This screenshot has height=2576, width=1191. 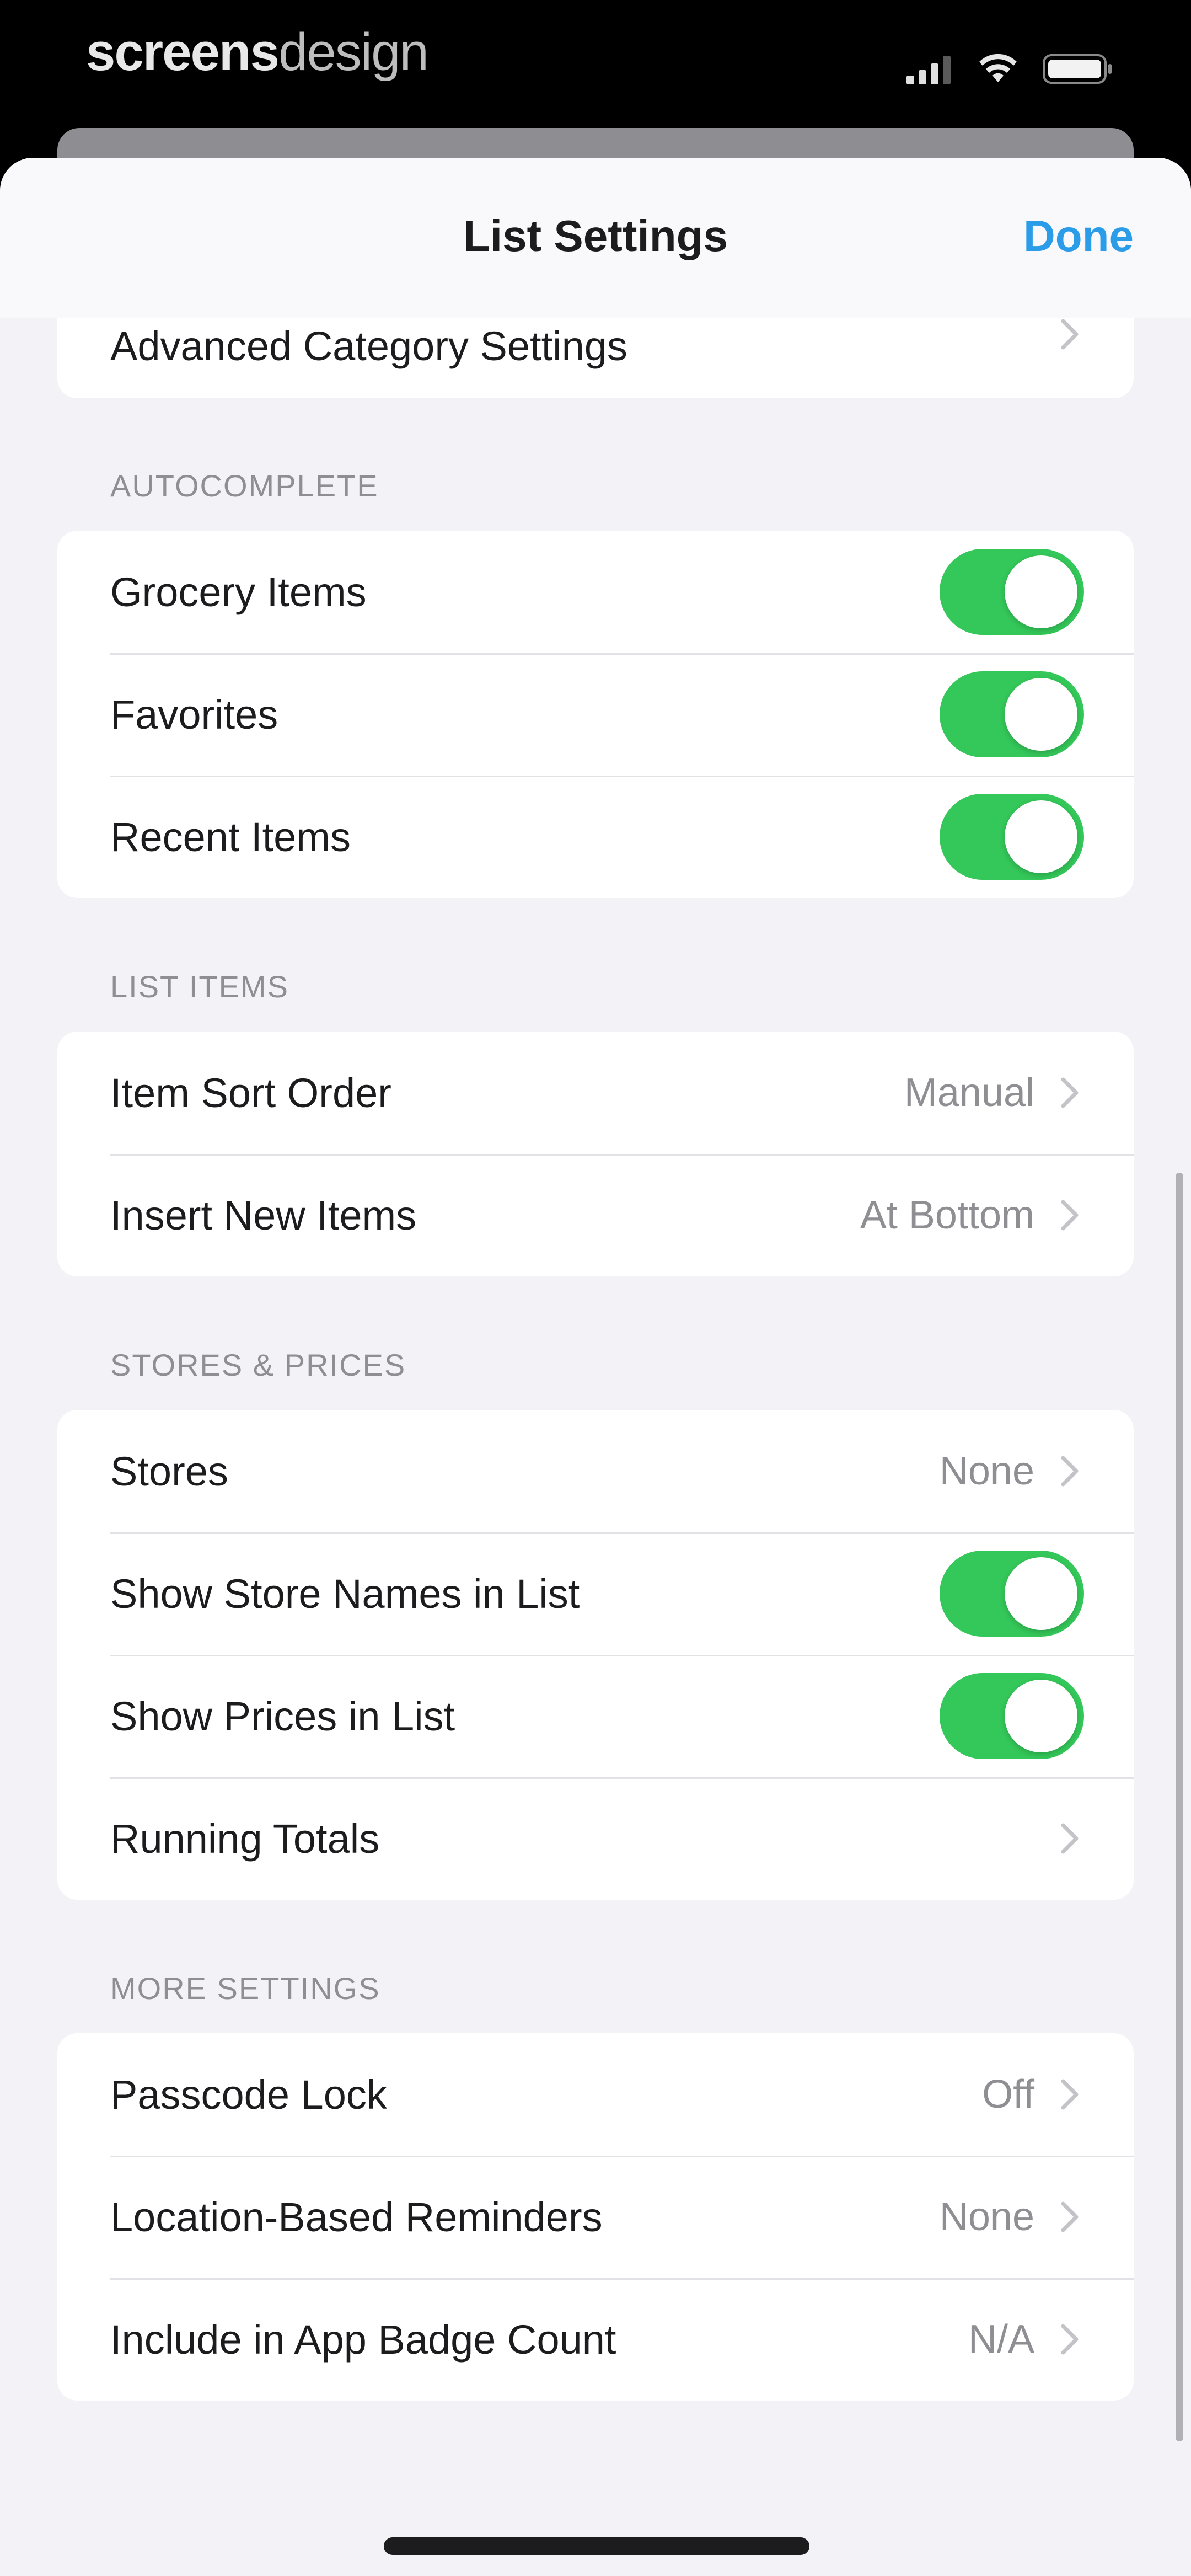 I want to click on stores-prices-section-header: STORES & PRICES, so click(x=258, y=1365).